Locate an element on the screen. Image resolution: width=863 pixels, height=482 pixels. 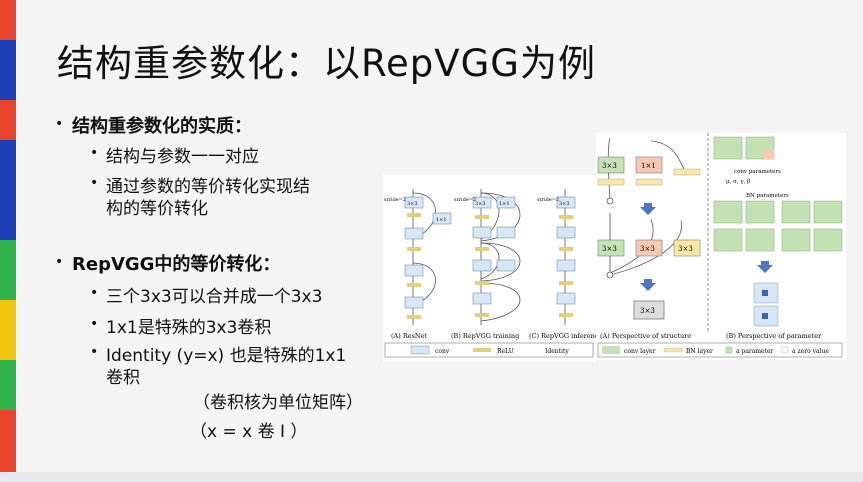
bullet-2-sub-3-cont: 卷积 is located at coordinates (123, 378).